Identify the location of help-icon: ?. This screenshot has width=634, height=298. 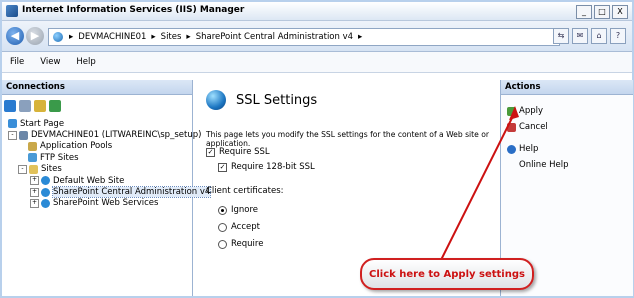
(618, 36).